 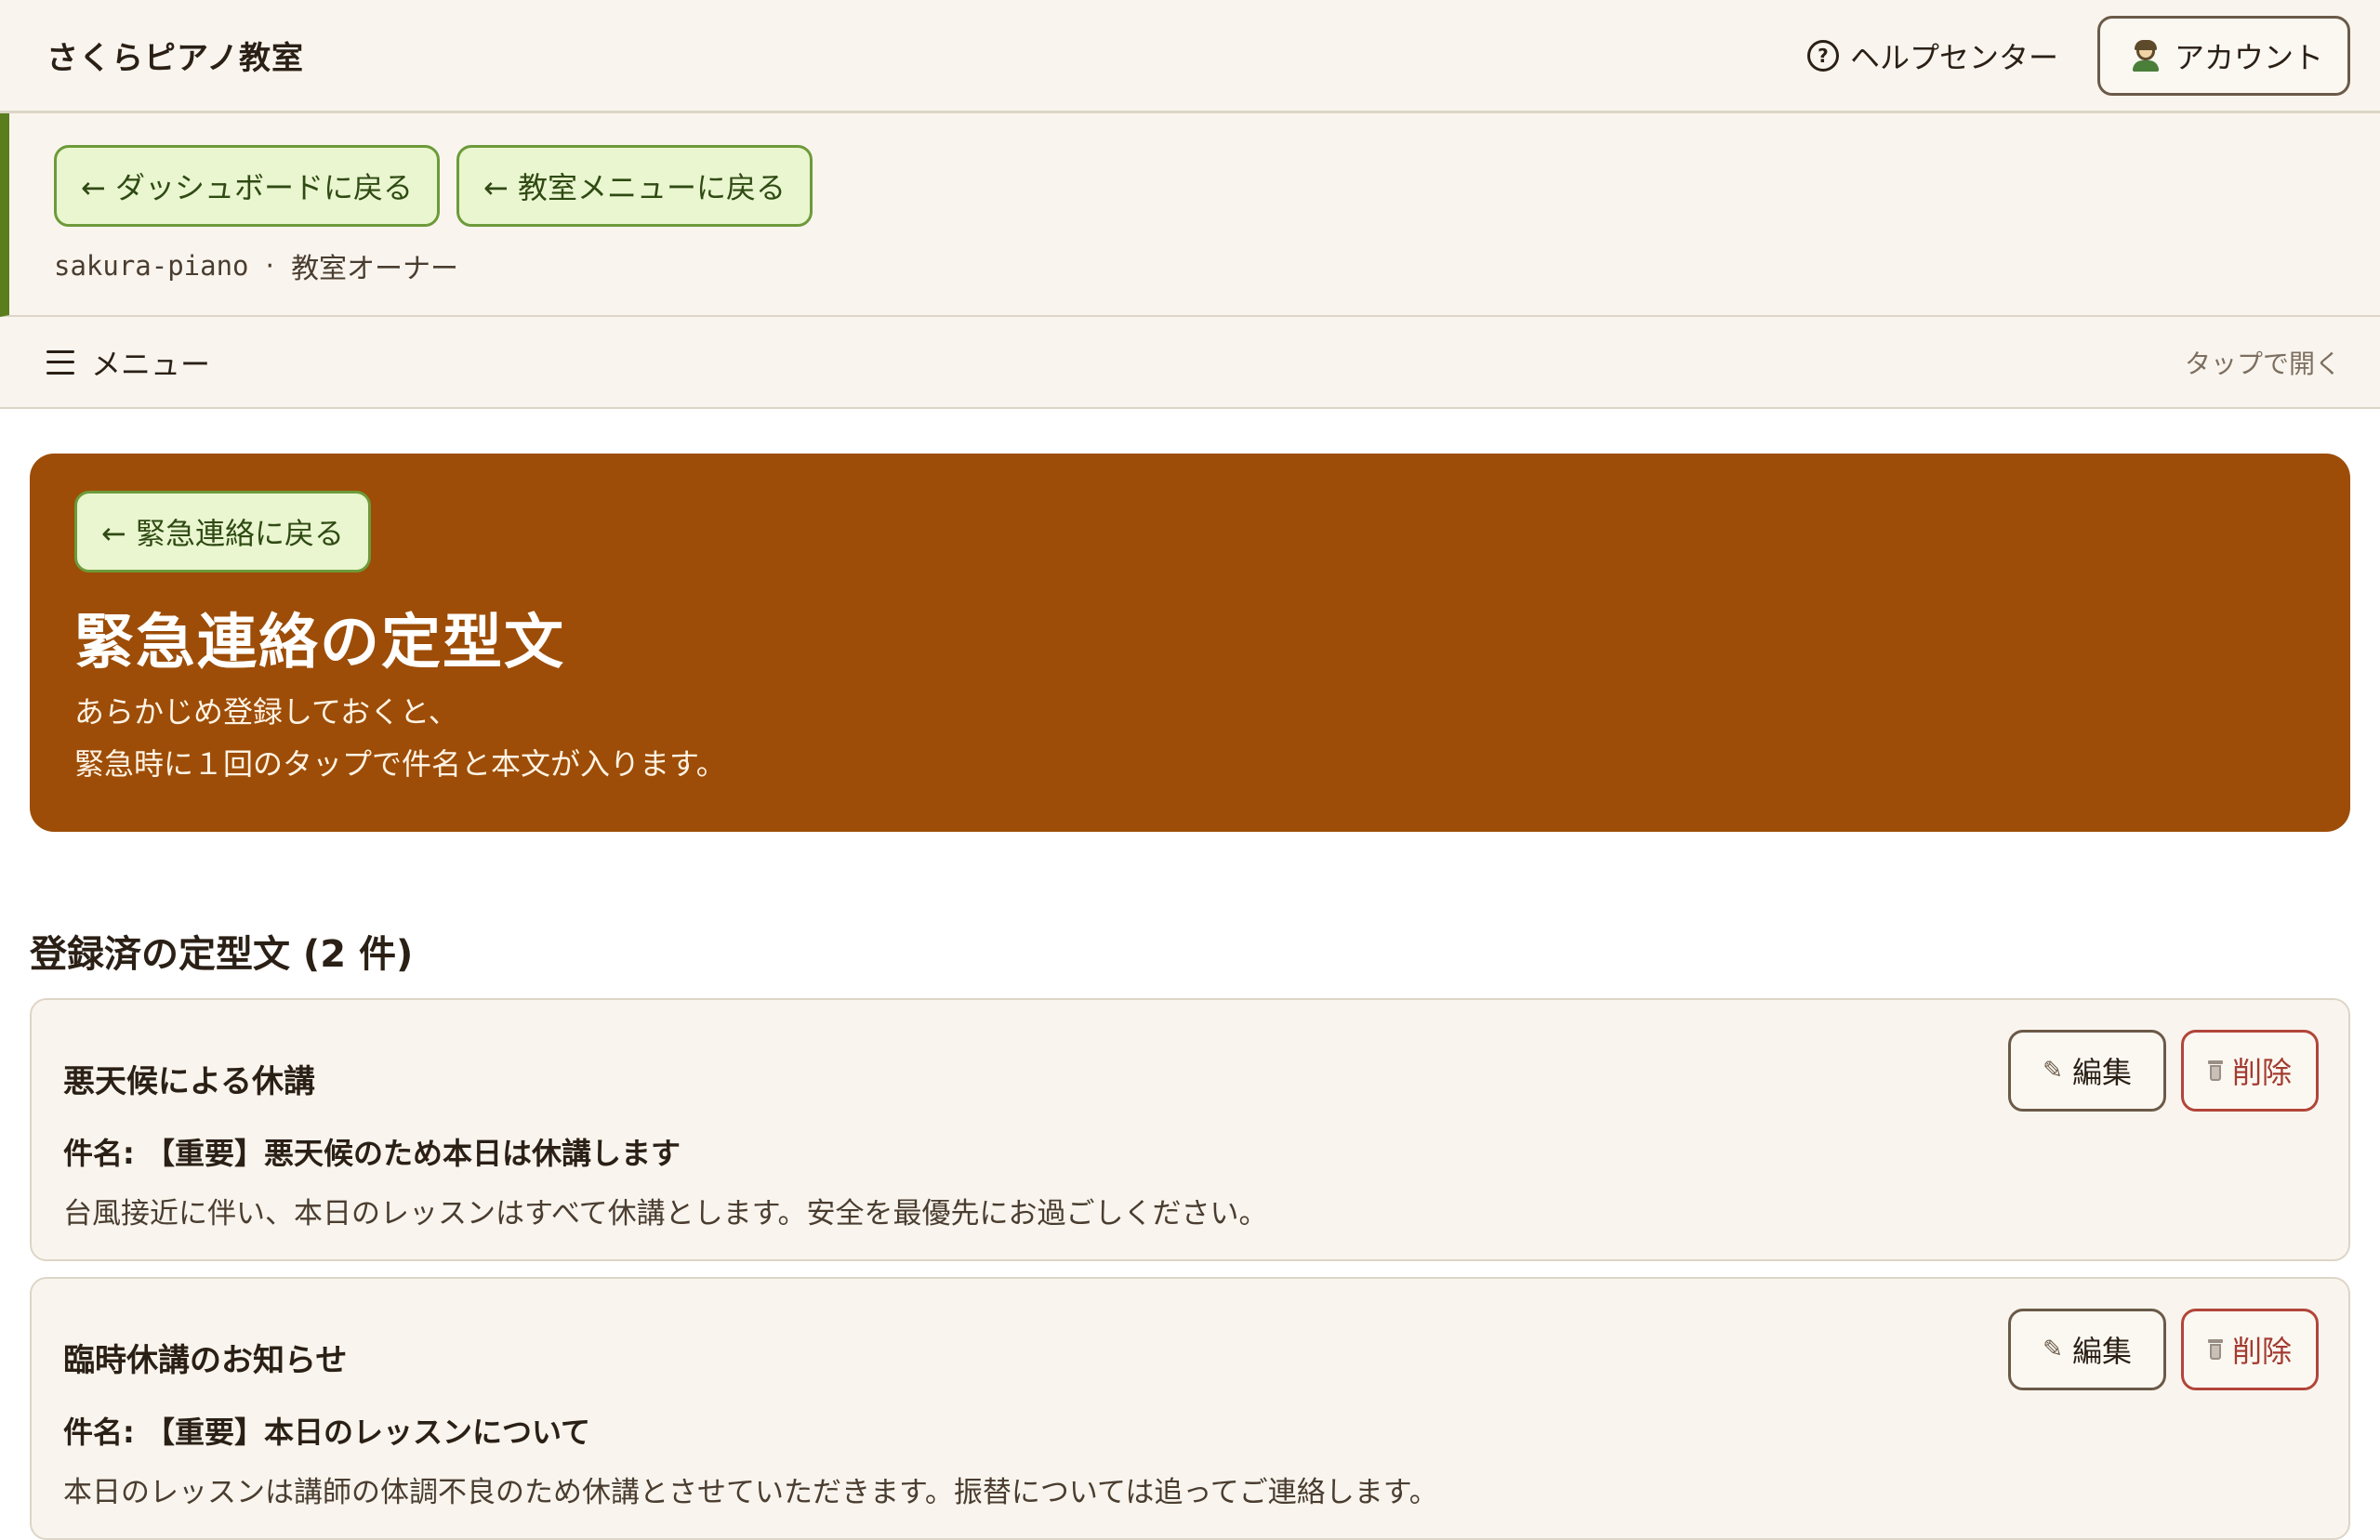 I want to click on back-to-emergency-button: ← 緊急連絡に戻る, so click(x=222, y=532).